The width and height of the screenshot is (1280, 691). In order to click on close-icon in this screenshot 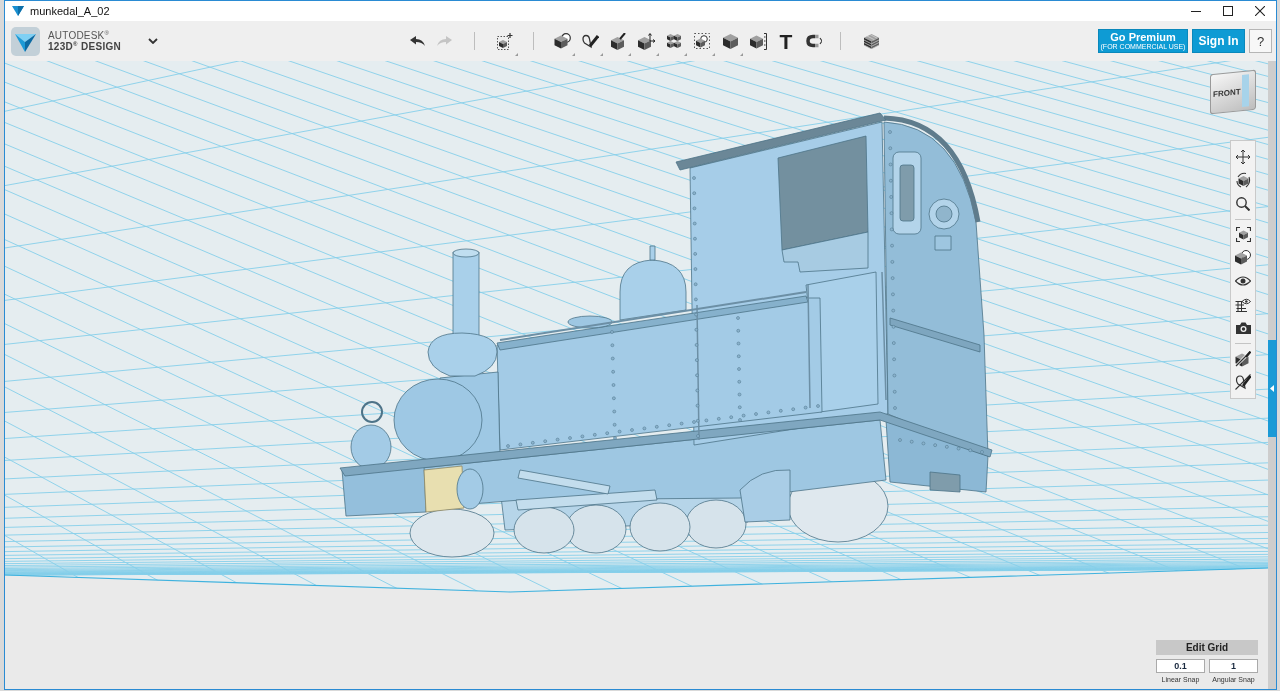, I will do `click(1260, 11)`.